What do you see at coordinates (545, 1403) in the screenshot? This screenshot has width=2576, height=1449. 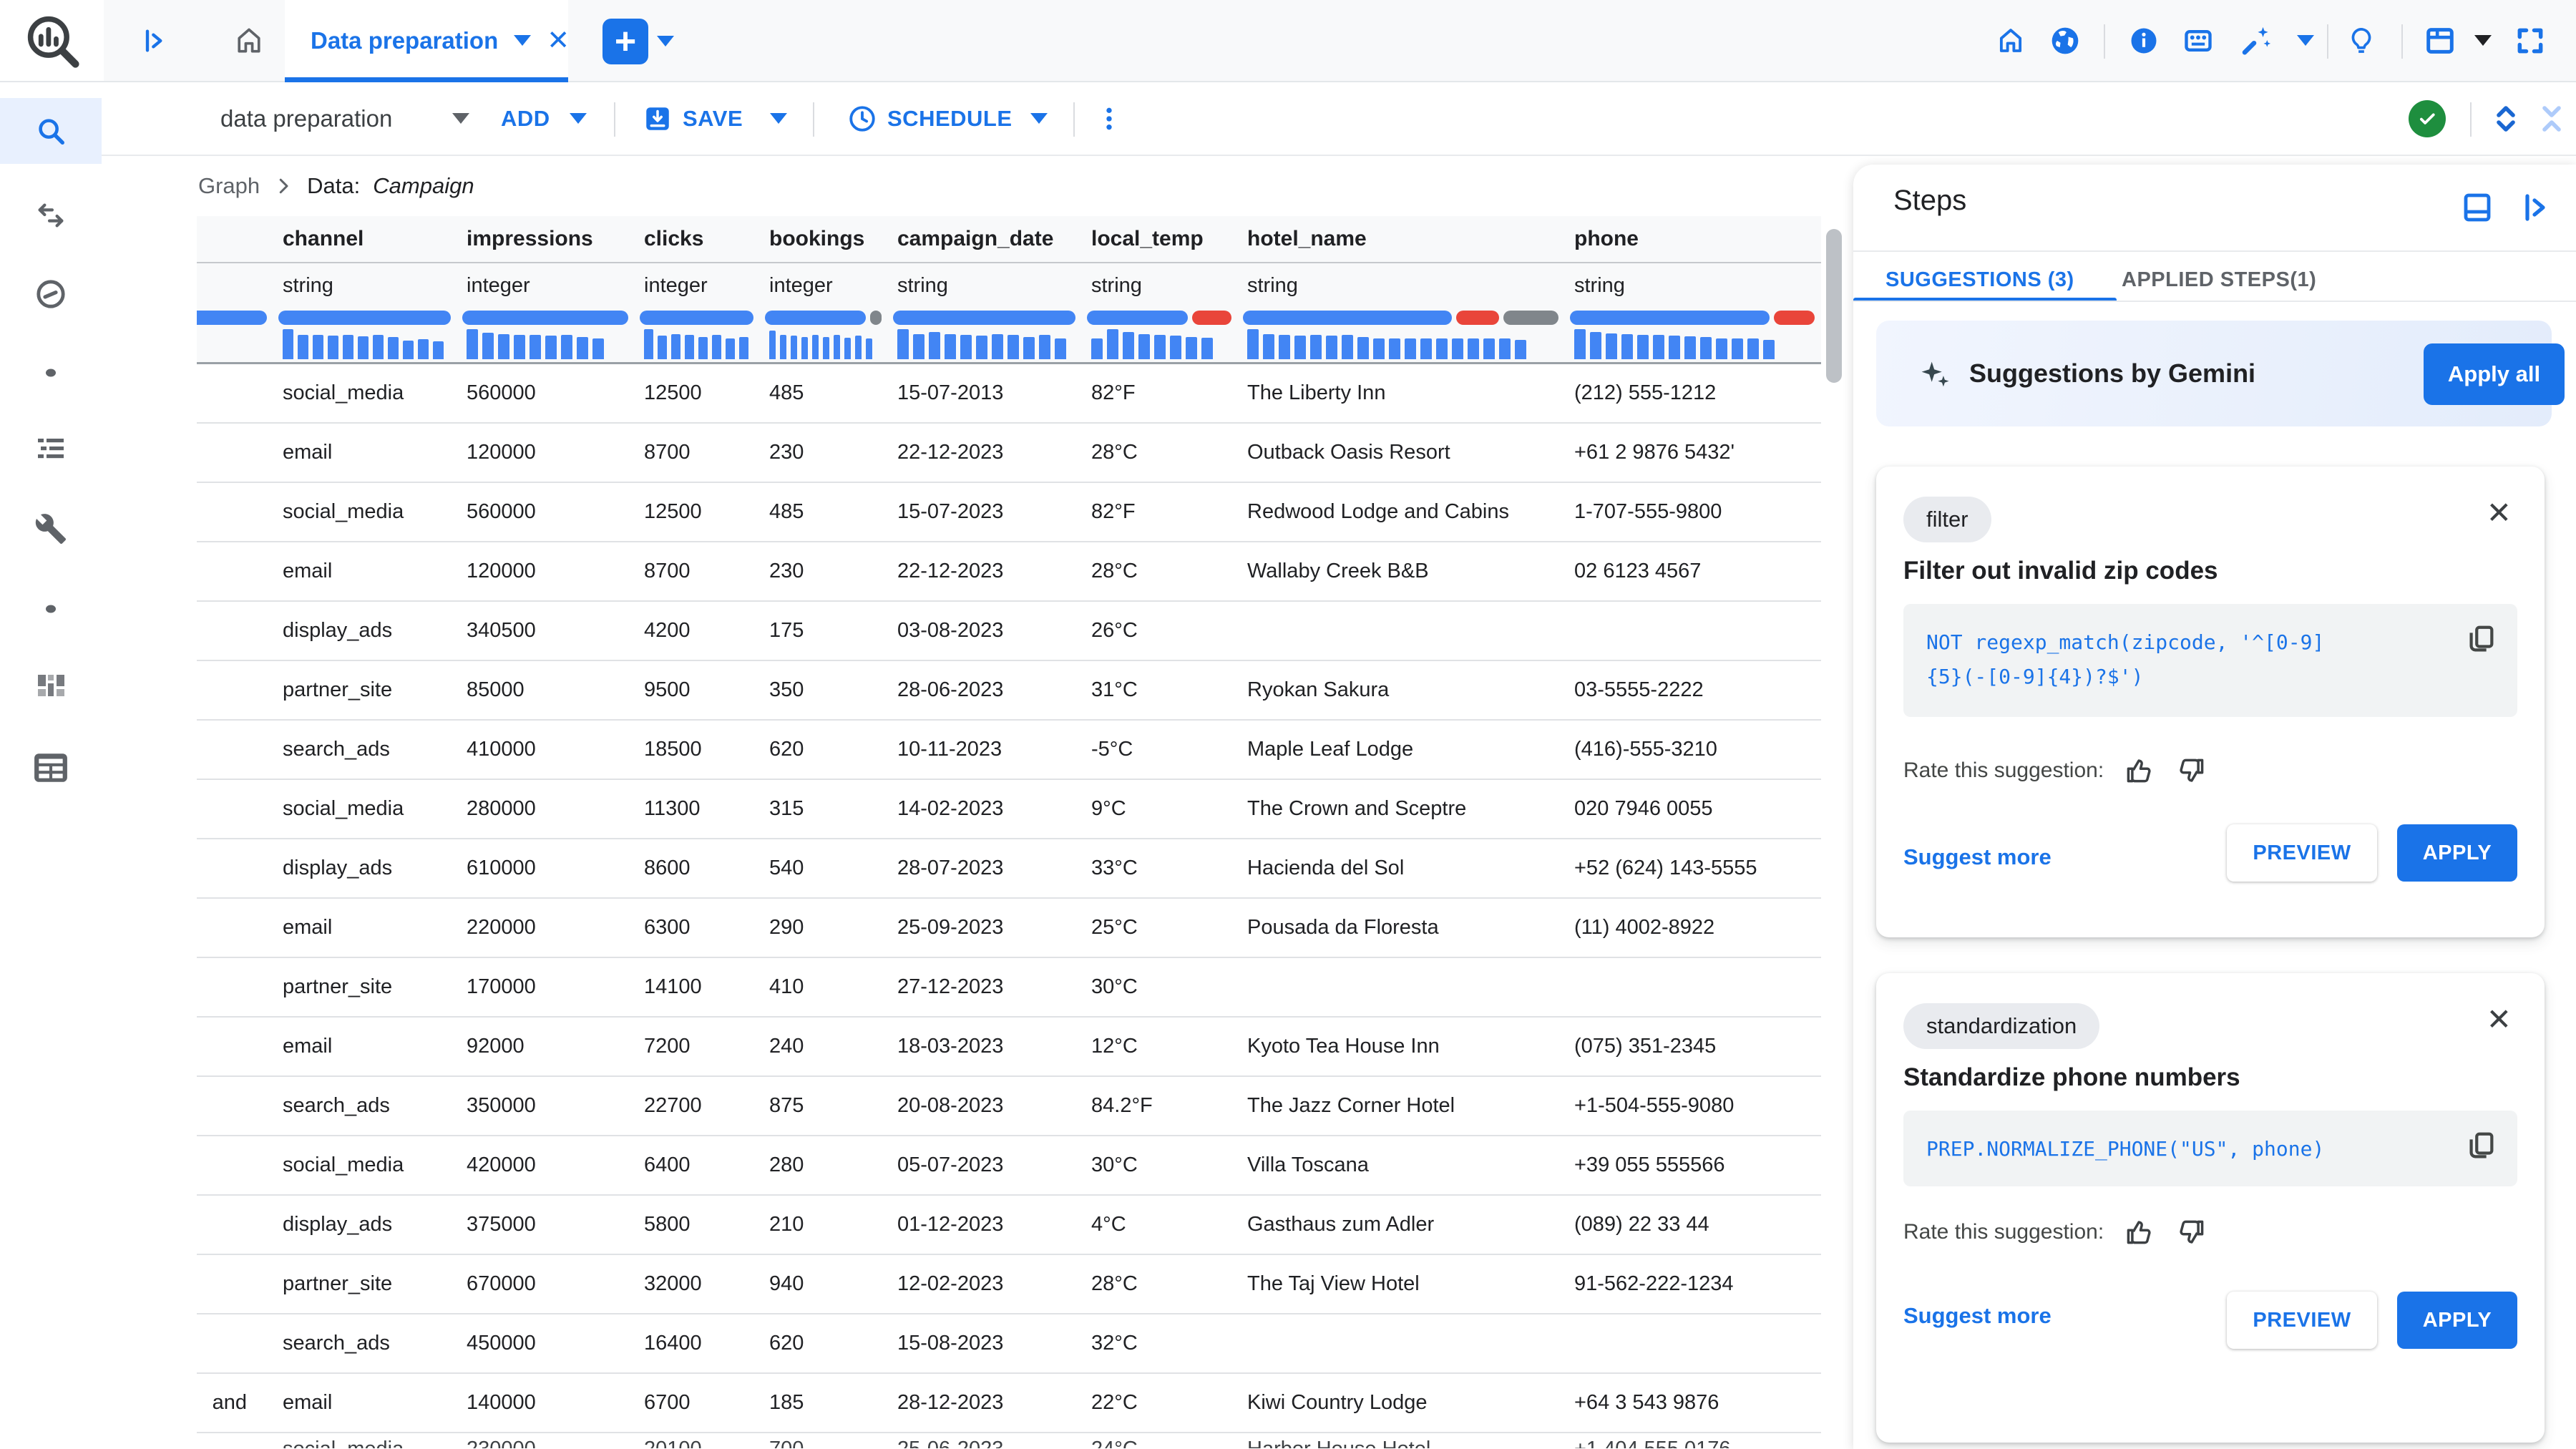 I see `table-cell: 140000` at bounding box center [545, 1403].